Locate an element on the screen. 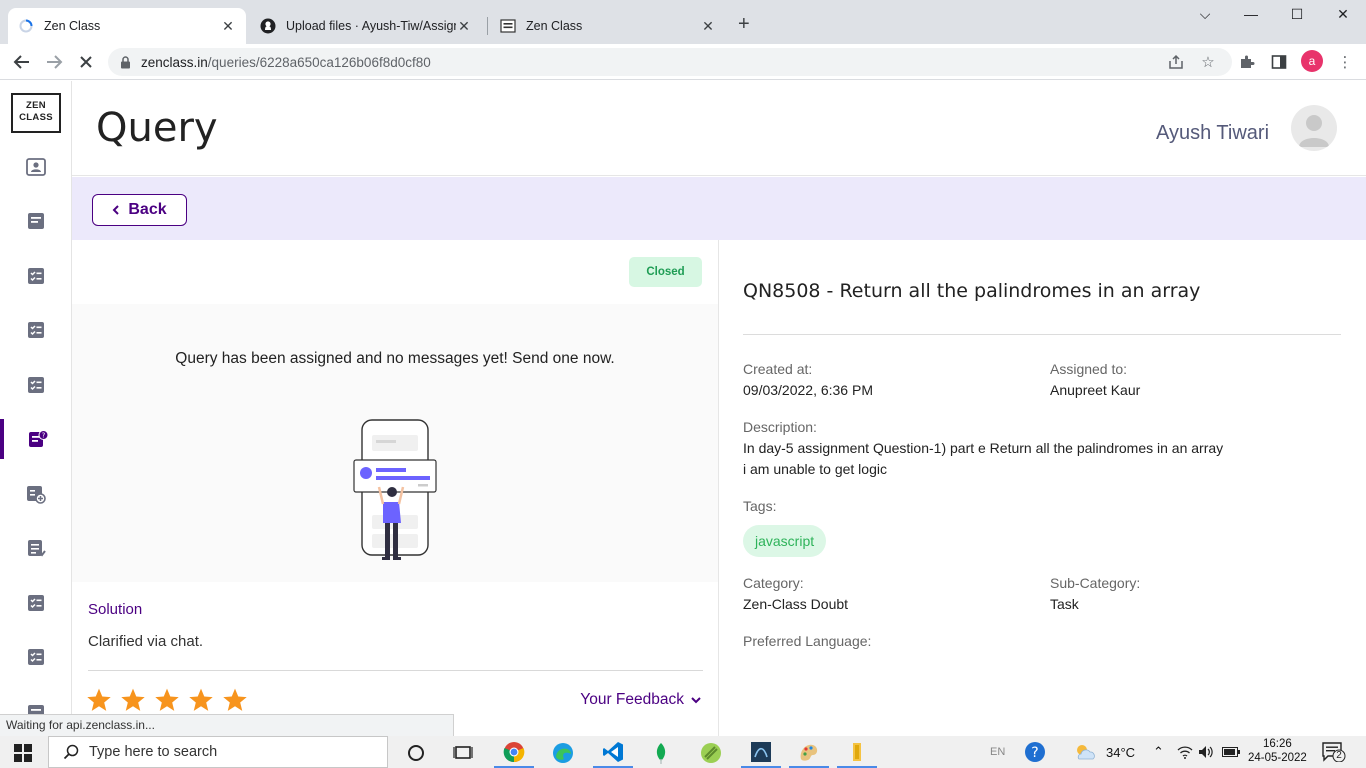 This screenshot has height=768, width=1366. taskbar-search-placeholder: Type here to search is located at coordinates (153, 752).